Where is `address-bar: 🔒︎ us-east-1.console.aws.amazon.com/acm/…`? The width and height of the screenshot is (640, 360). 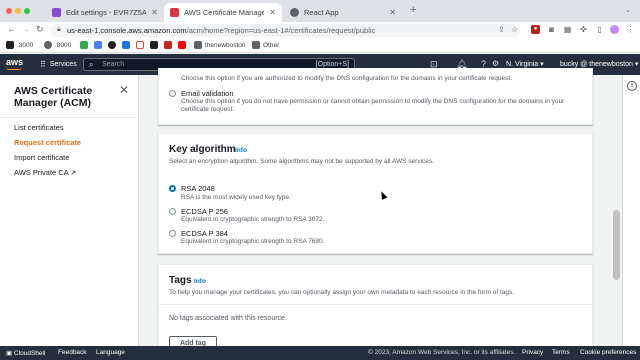
address-bar: 🔒︎ us-east-1.console.aws.amazon.com/acm/… is located at coordinates (285, 30).